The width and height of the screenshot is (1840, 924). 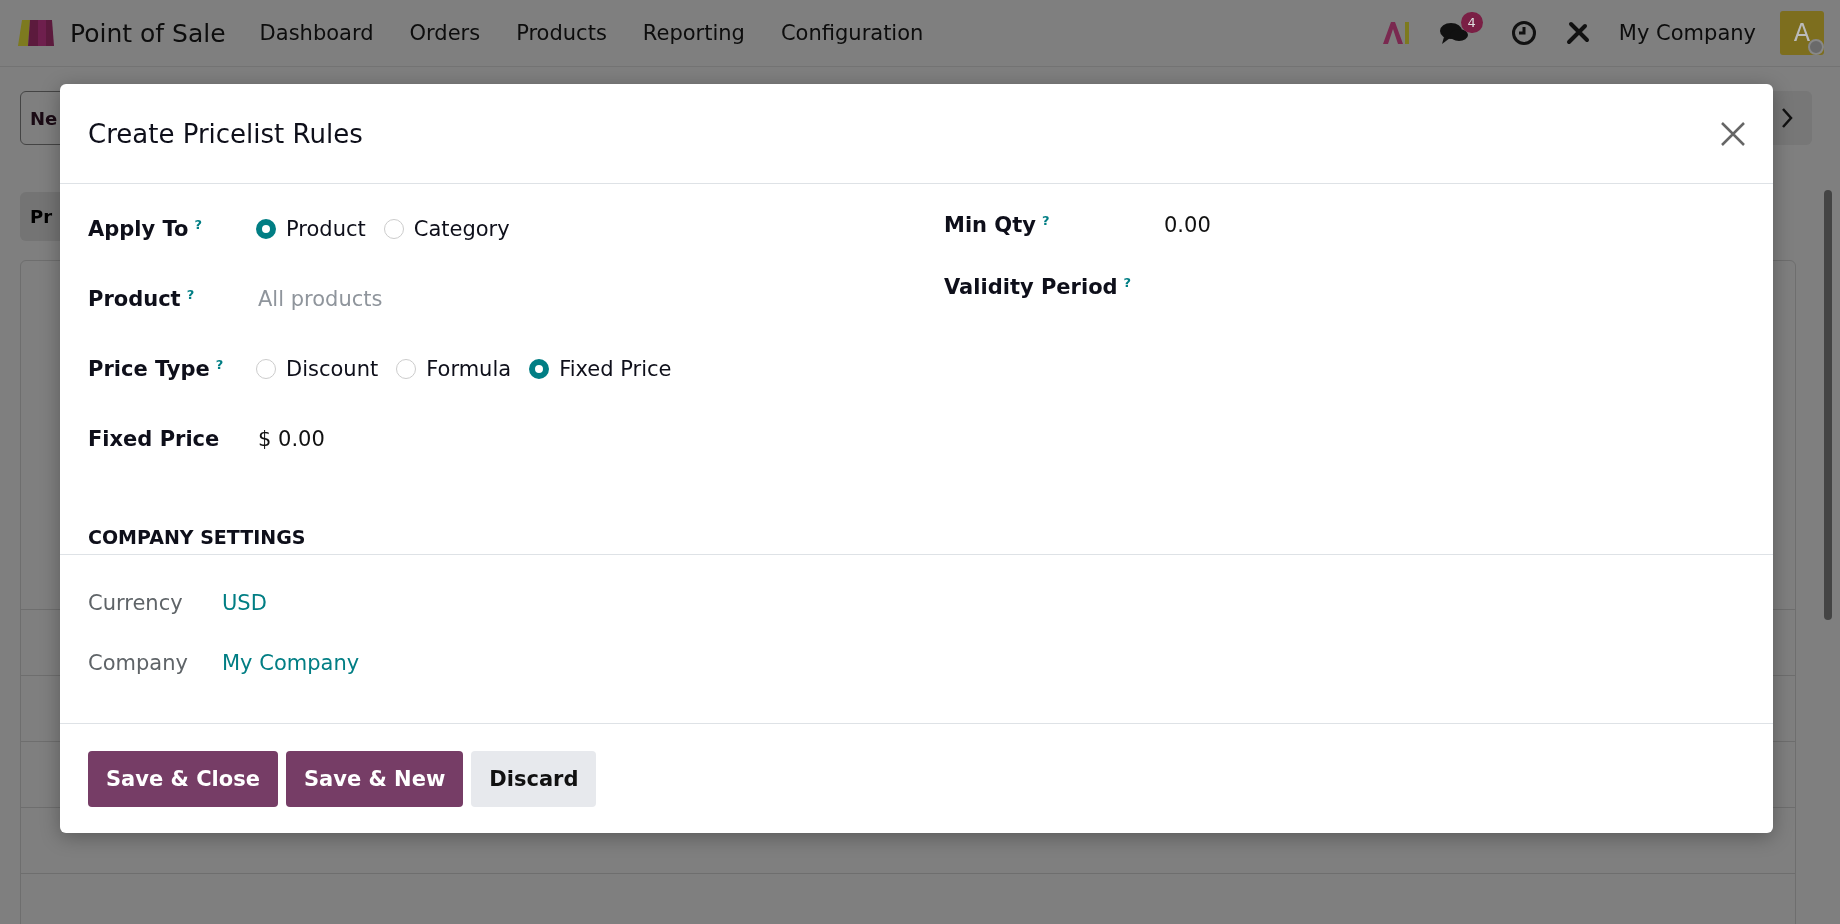 What do you see at coordinates (154, 439) in the screenshot?
I see `field-label: Fixed Price` at bounding box center [154, 439].